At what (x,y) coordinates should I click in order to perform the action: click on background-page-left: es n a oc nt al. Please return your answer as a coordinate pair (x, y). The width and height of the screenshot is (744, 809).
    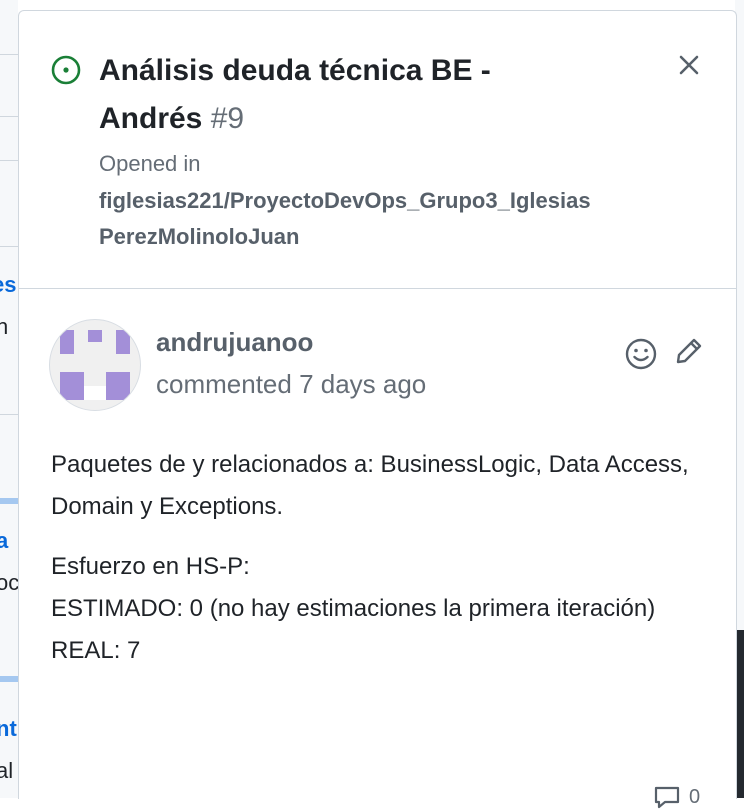
    Looking at the image, I should click on (9, 399).